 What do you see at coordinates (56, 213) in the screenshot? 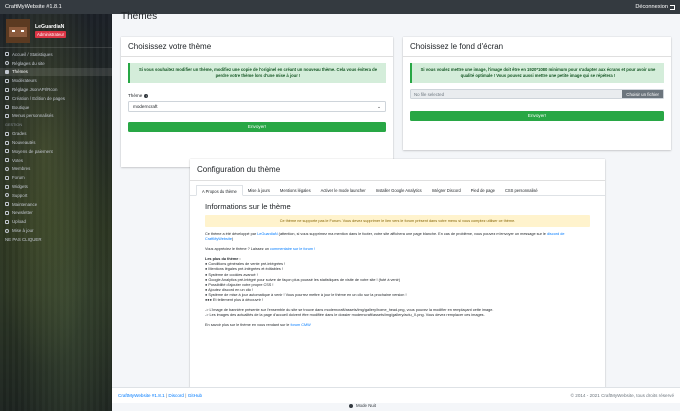
I see `sidebar-item-newsletter: Newsletter` at bounding box center [56, 213].